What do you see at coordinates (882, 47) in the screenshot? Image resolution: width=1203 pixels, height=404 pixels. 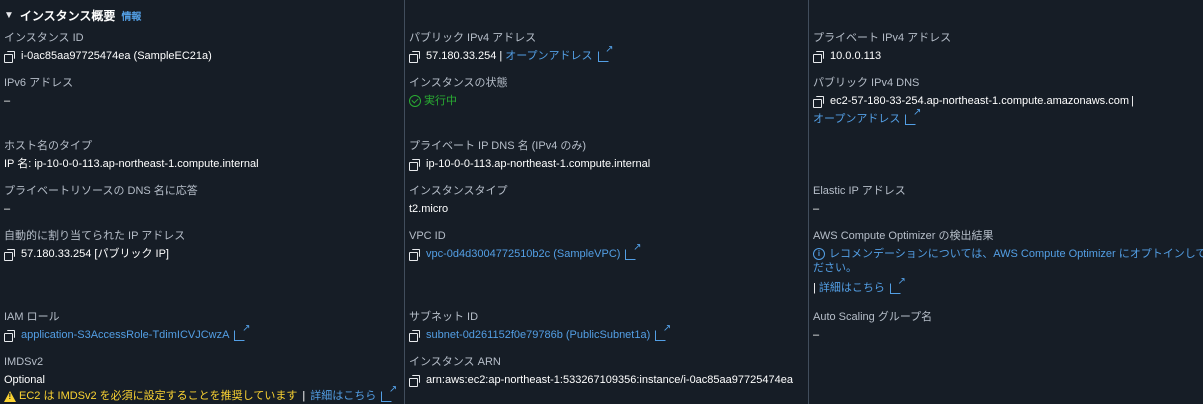 I see `field-private-ipv4: プライベート IPv4 アドレス 10.0.0.113` at bounding box center [882, 47].